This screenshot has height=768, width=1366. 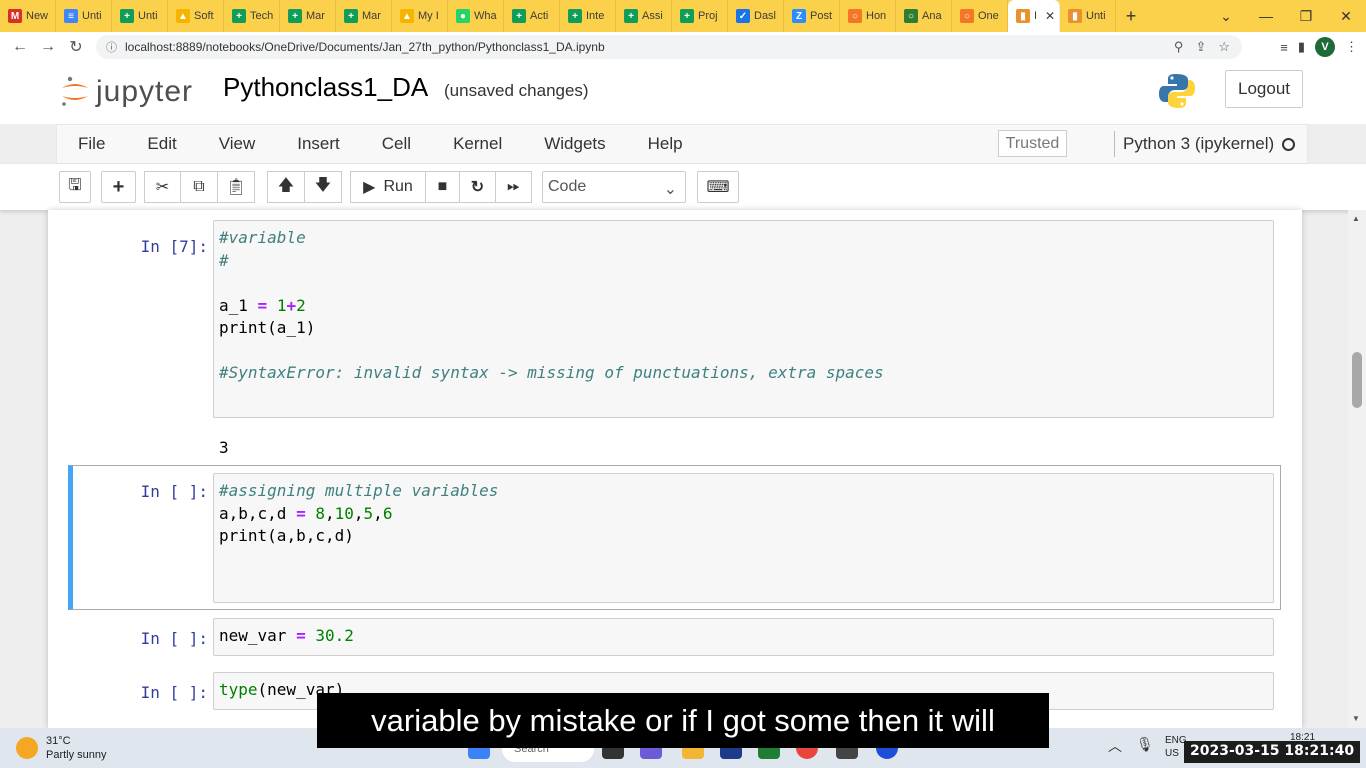 What do you see at coordinates (323, 187) in the screenshot?
I see `move-down-button: 🡇` at bounding box center [323, 187].